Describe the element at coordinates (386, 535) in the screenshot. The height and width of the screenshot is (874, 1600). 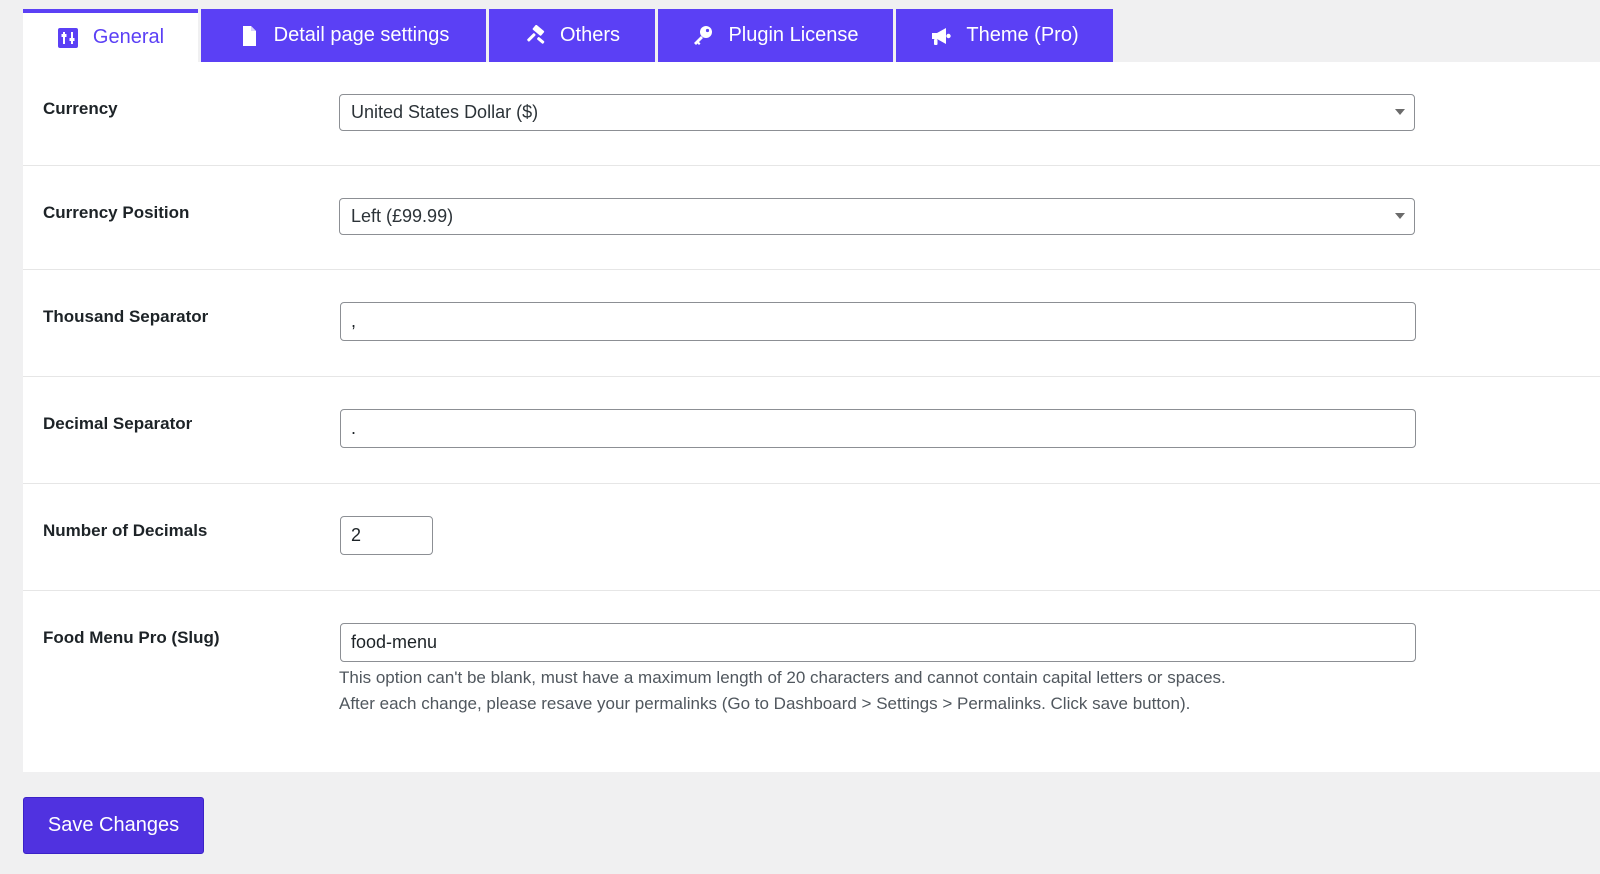
I see `number-of-decimals-input` at that location.